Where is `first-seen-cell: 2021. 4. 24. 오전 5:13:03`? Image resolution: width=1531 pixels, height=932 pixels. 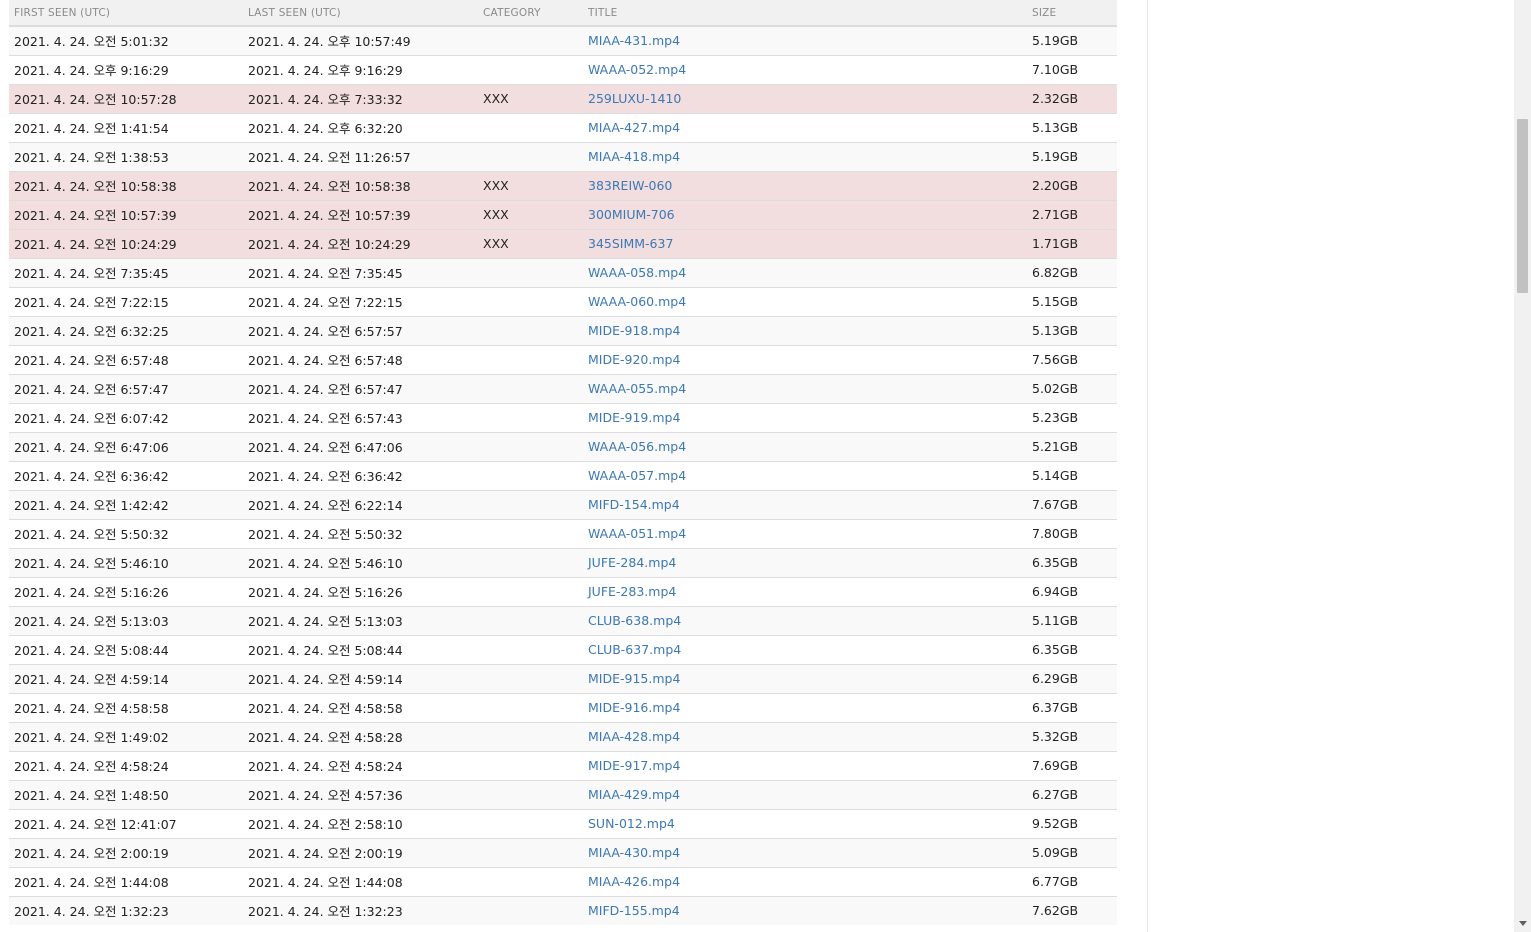
first-seen-cell: 2021. 4. 24. 오전 5:13:03 is located at coordinates (126, 620).